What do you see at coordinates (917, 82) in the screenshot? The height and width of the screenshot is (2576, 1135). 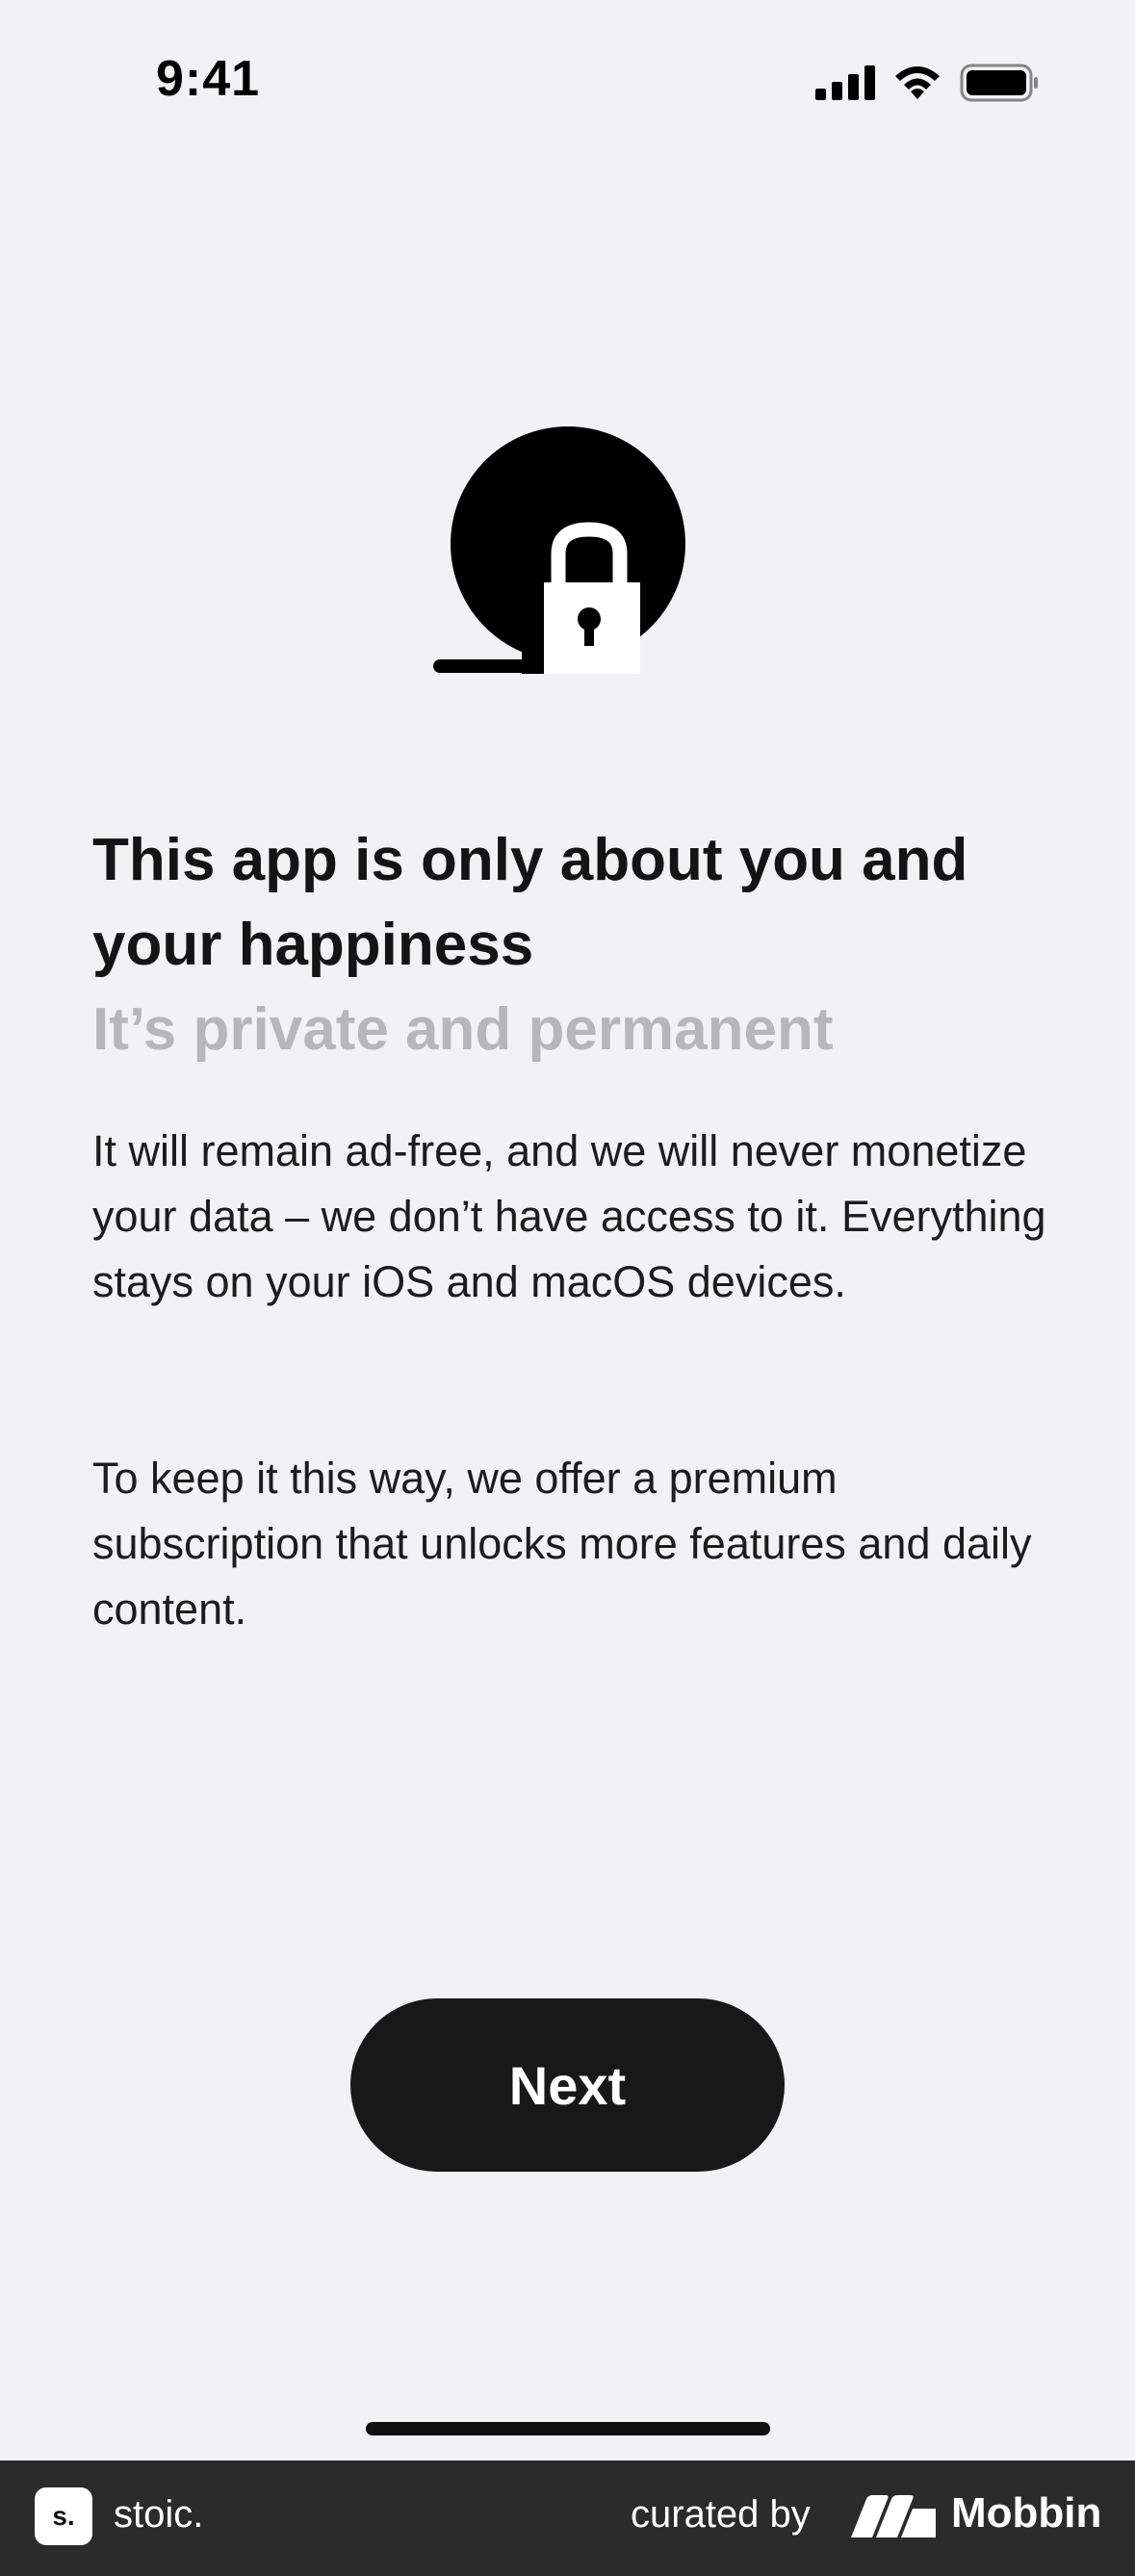 I see `wifi-icon` at bounding box center [917, 82].